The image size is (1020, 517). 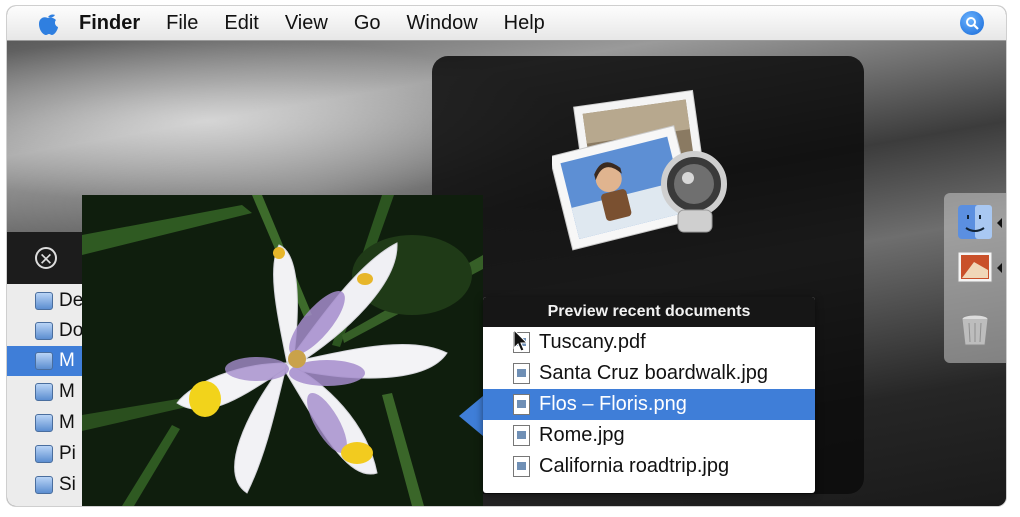 What do you see at coordinates (521, 340) in the screenshot?
I see `mouse-pointer-icon` at bounding box center [521, 340].